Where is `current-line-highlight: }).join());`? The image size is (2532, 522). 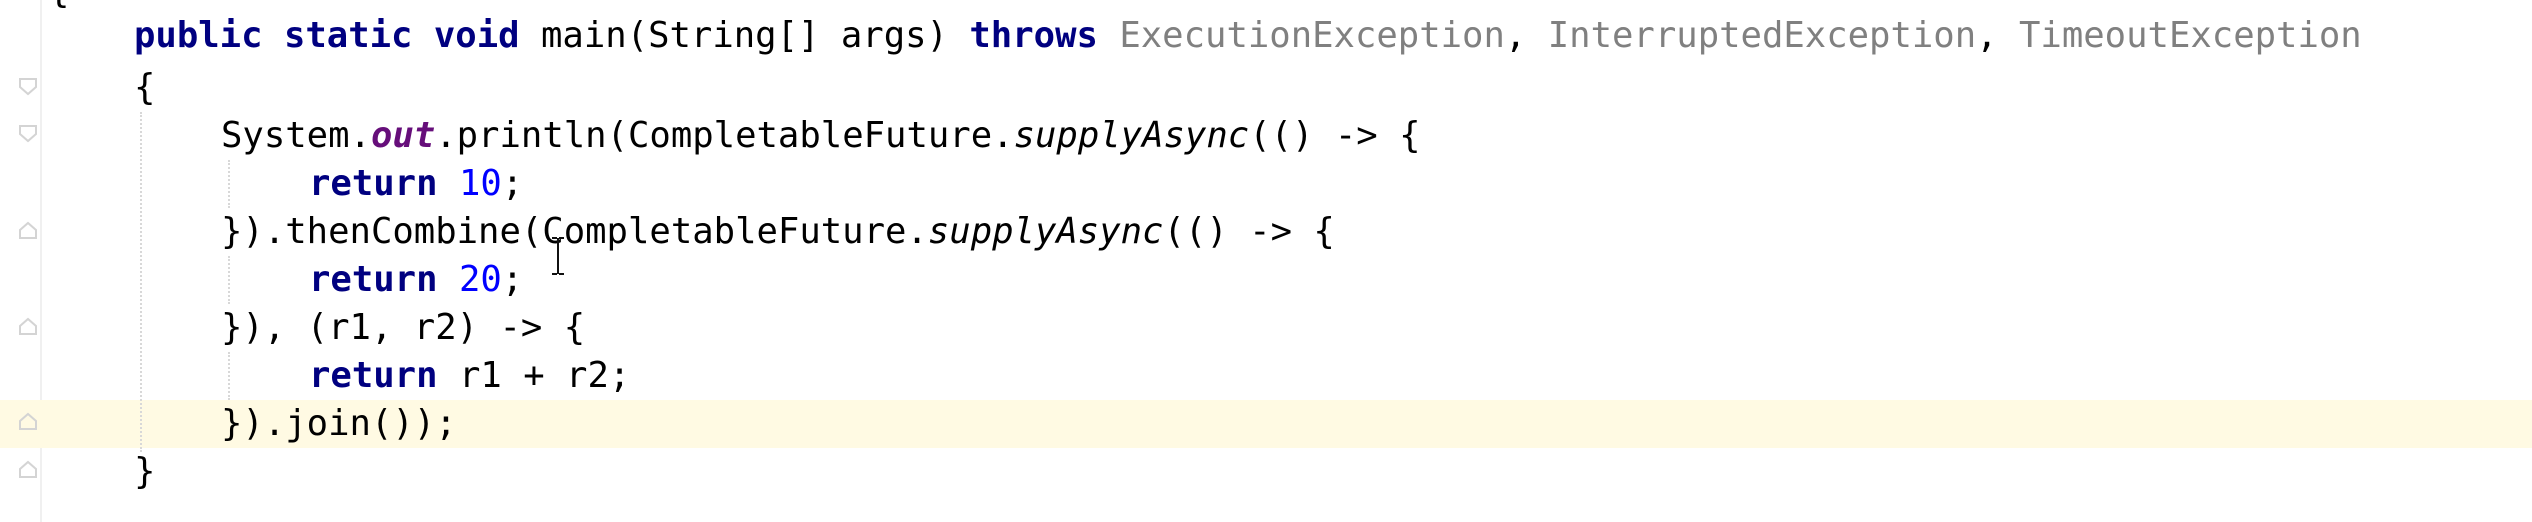
current-line-highlight: }).join()); is located at coordinates (1266, 424).